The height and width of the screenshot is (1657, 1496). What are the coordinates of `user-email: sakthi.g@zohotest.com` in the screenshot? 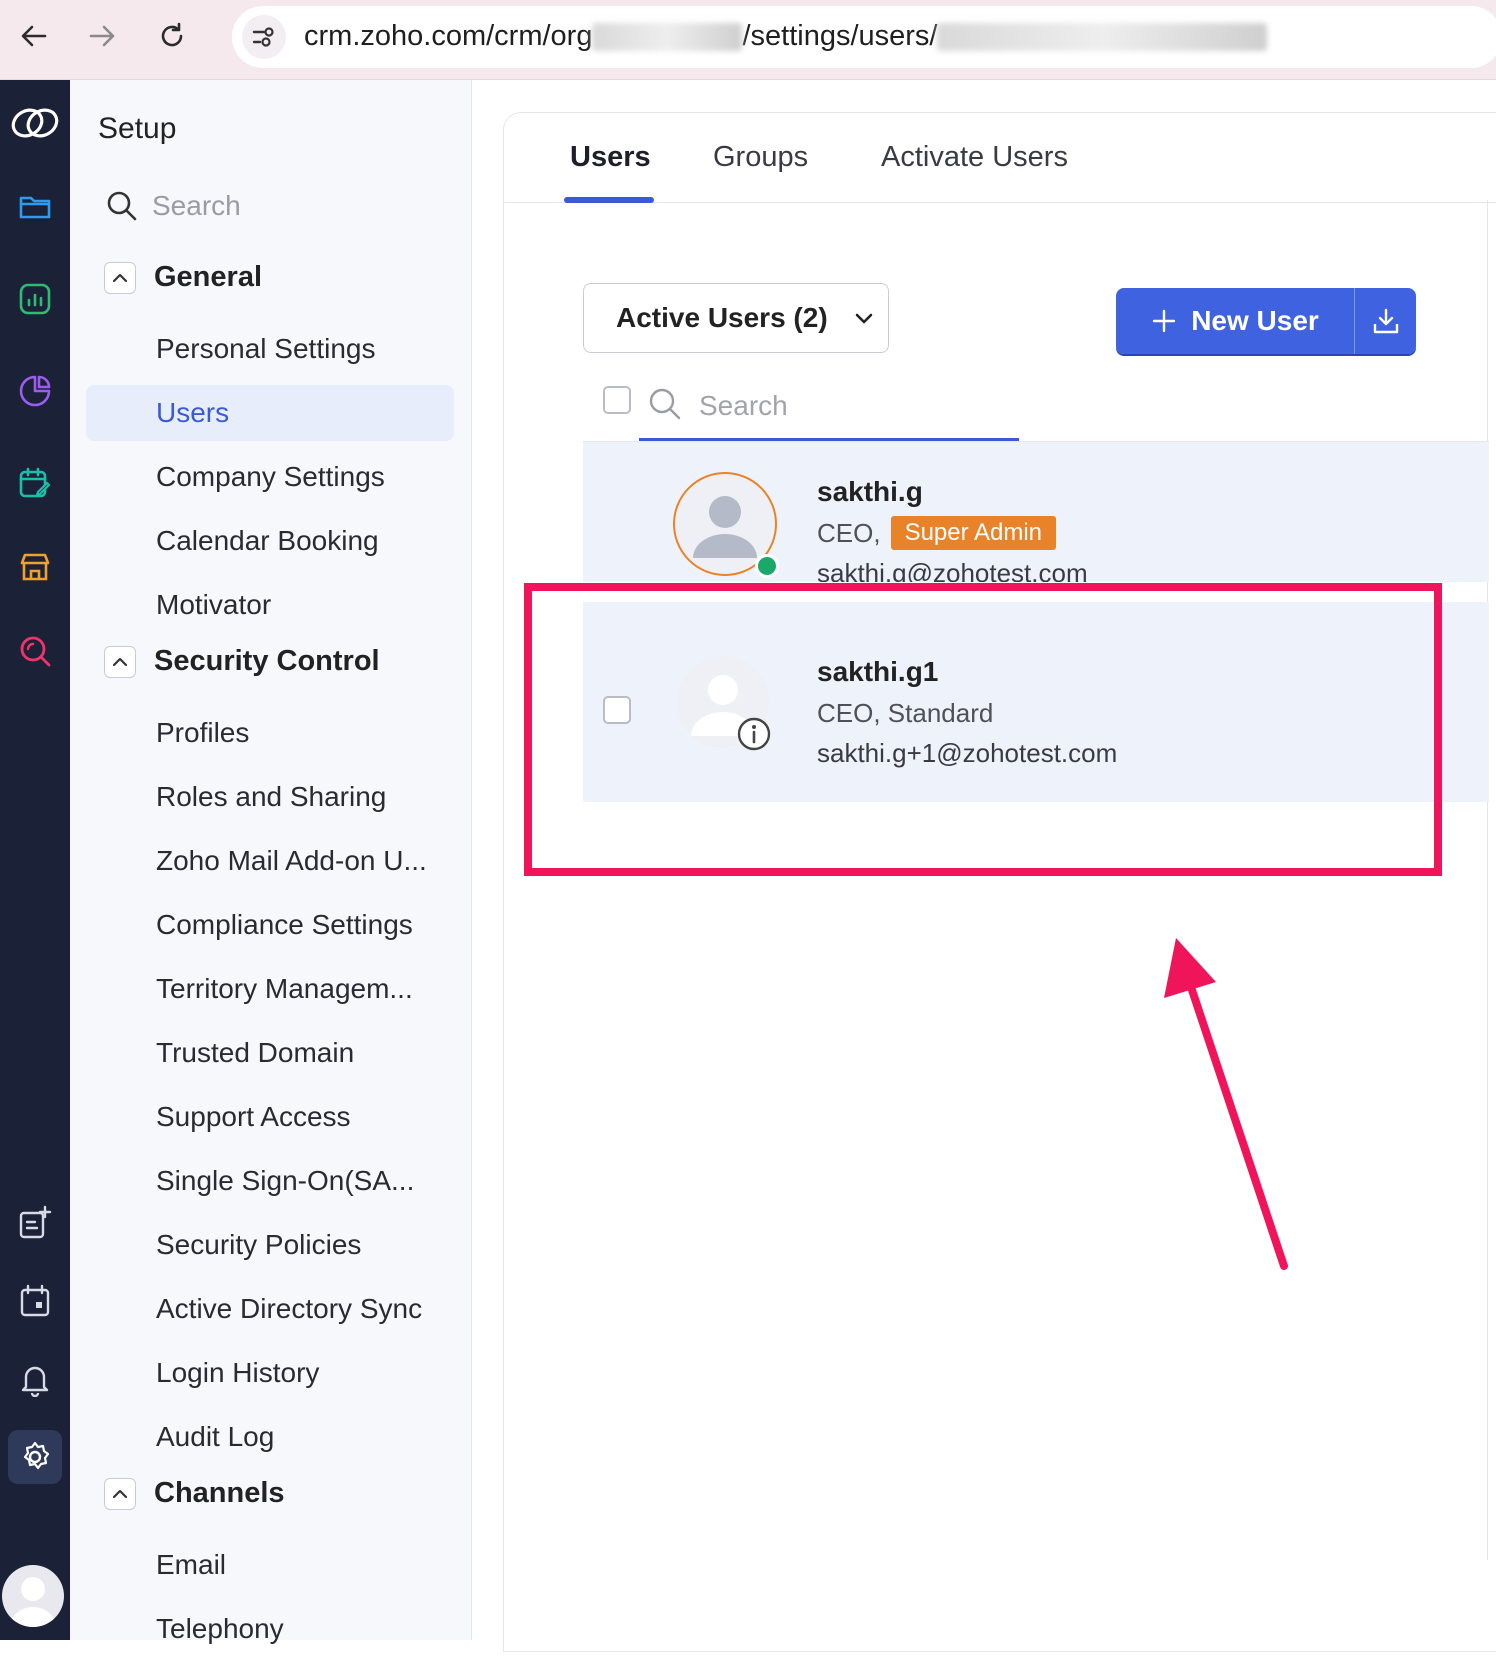 It's located at (952, 570).